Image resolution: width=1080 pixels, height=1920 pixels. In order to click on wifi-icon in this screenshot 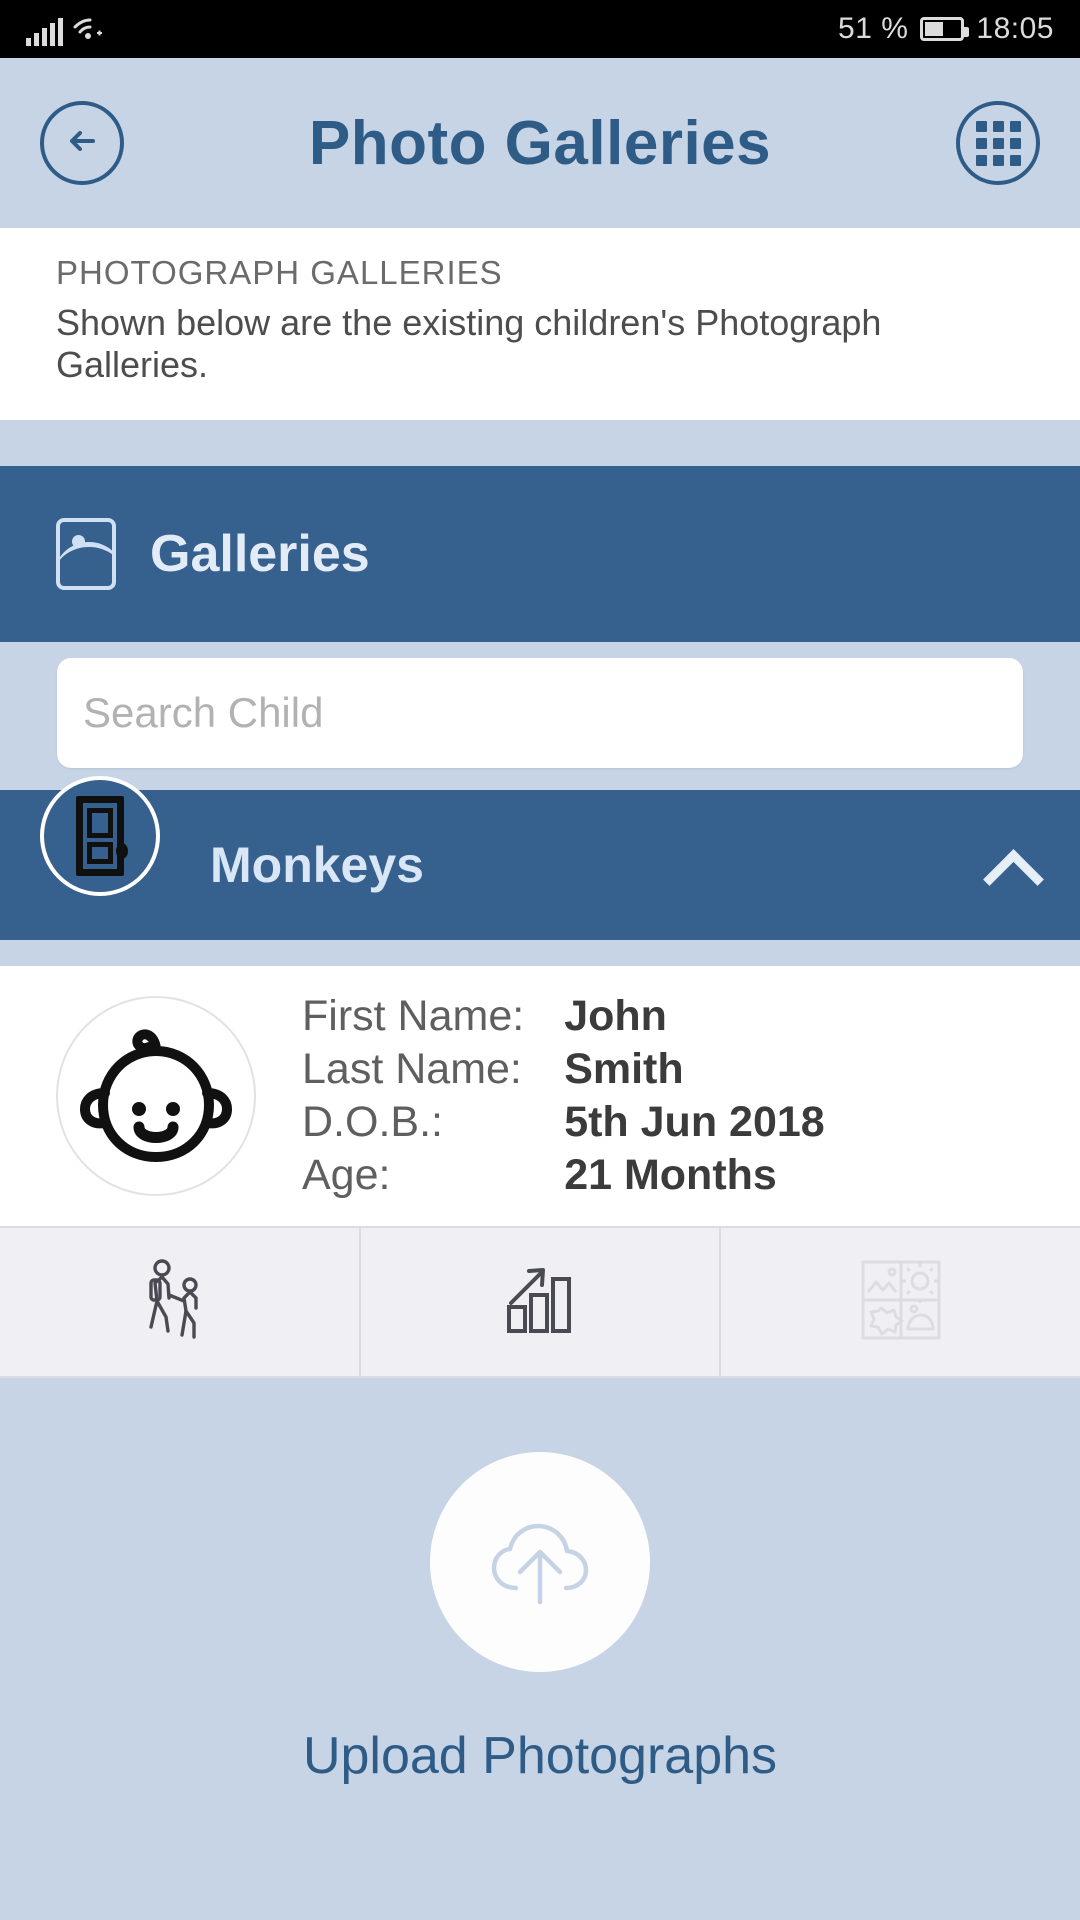, I will do `click(90, 29)`.